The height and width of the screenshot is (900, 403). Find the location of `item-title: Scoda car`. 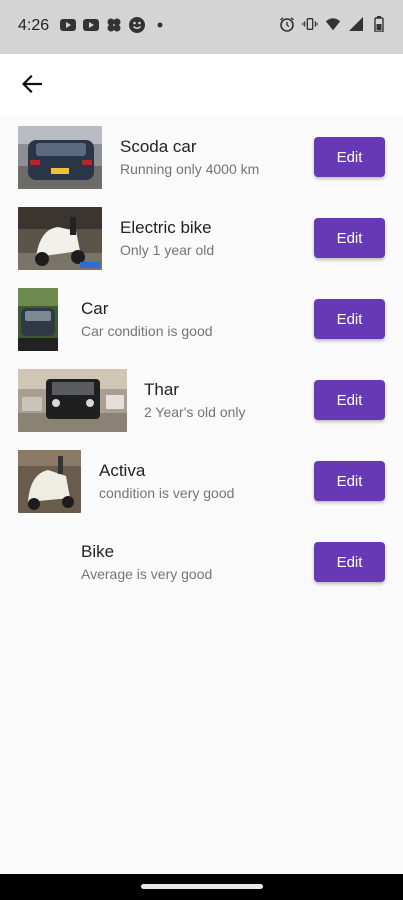

item-title: Scoda car is located at coordinates (158, 146).